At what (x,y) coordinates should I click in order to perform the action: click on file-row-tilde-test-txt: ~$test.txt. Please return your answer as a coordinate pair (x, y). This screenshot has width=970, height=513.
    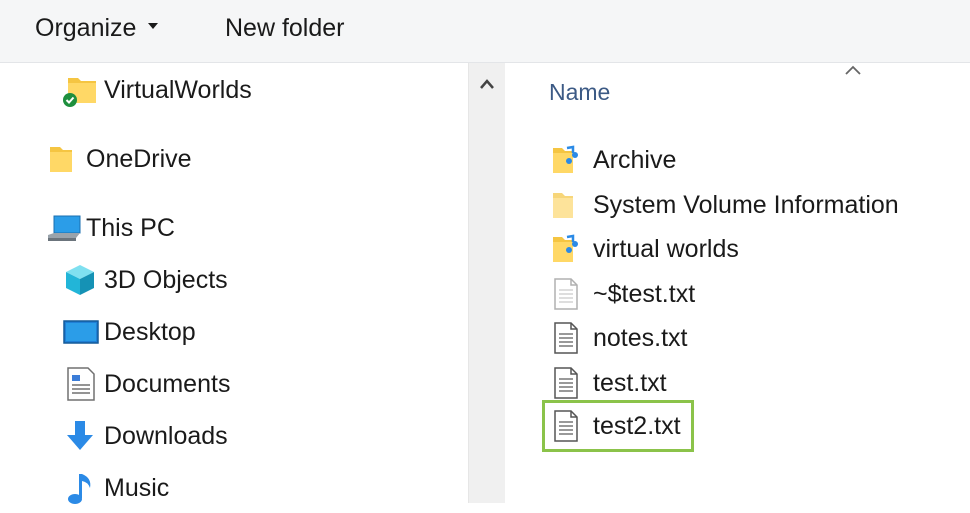
    Looking at the image, I should click on (622, 294).